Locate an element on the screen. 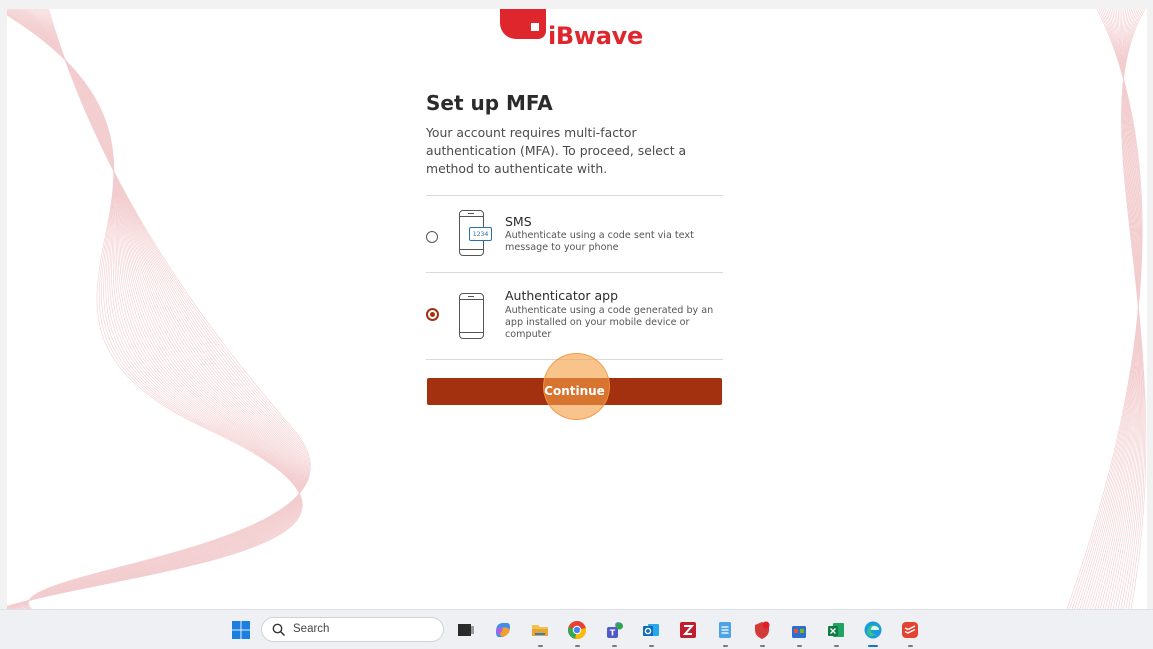 The width and height of the screenshot is (1153, 649). option-title-authenticator: Authenticator app is located at coordinates (562, 295).